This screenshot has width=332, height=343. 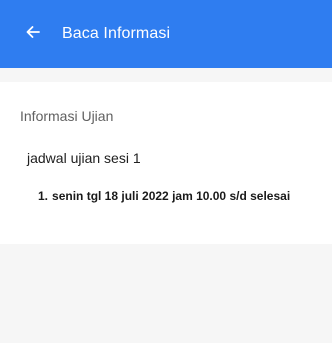 I want to click on back-button, so click(x=33, y=34).